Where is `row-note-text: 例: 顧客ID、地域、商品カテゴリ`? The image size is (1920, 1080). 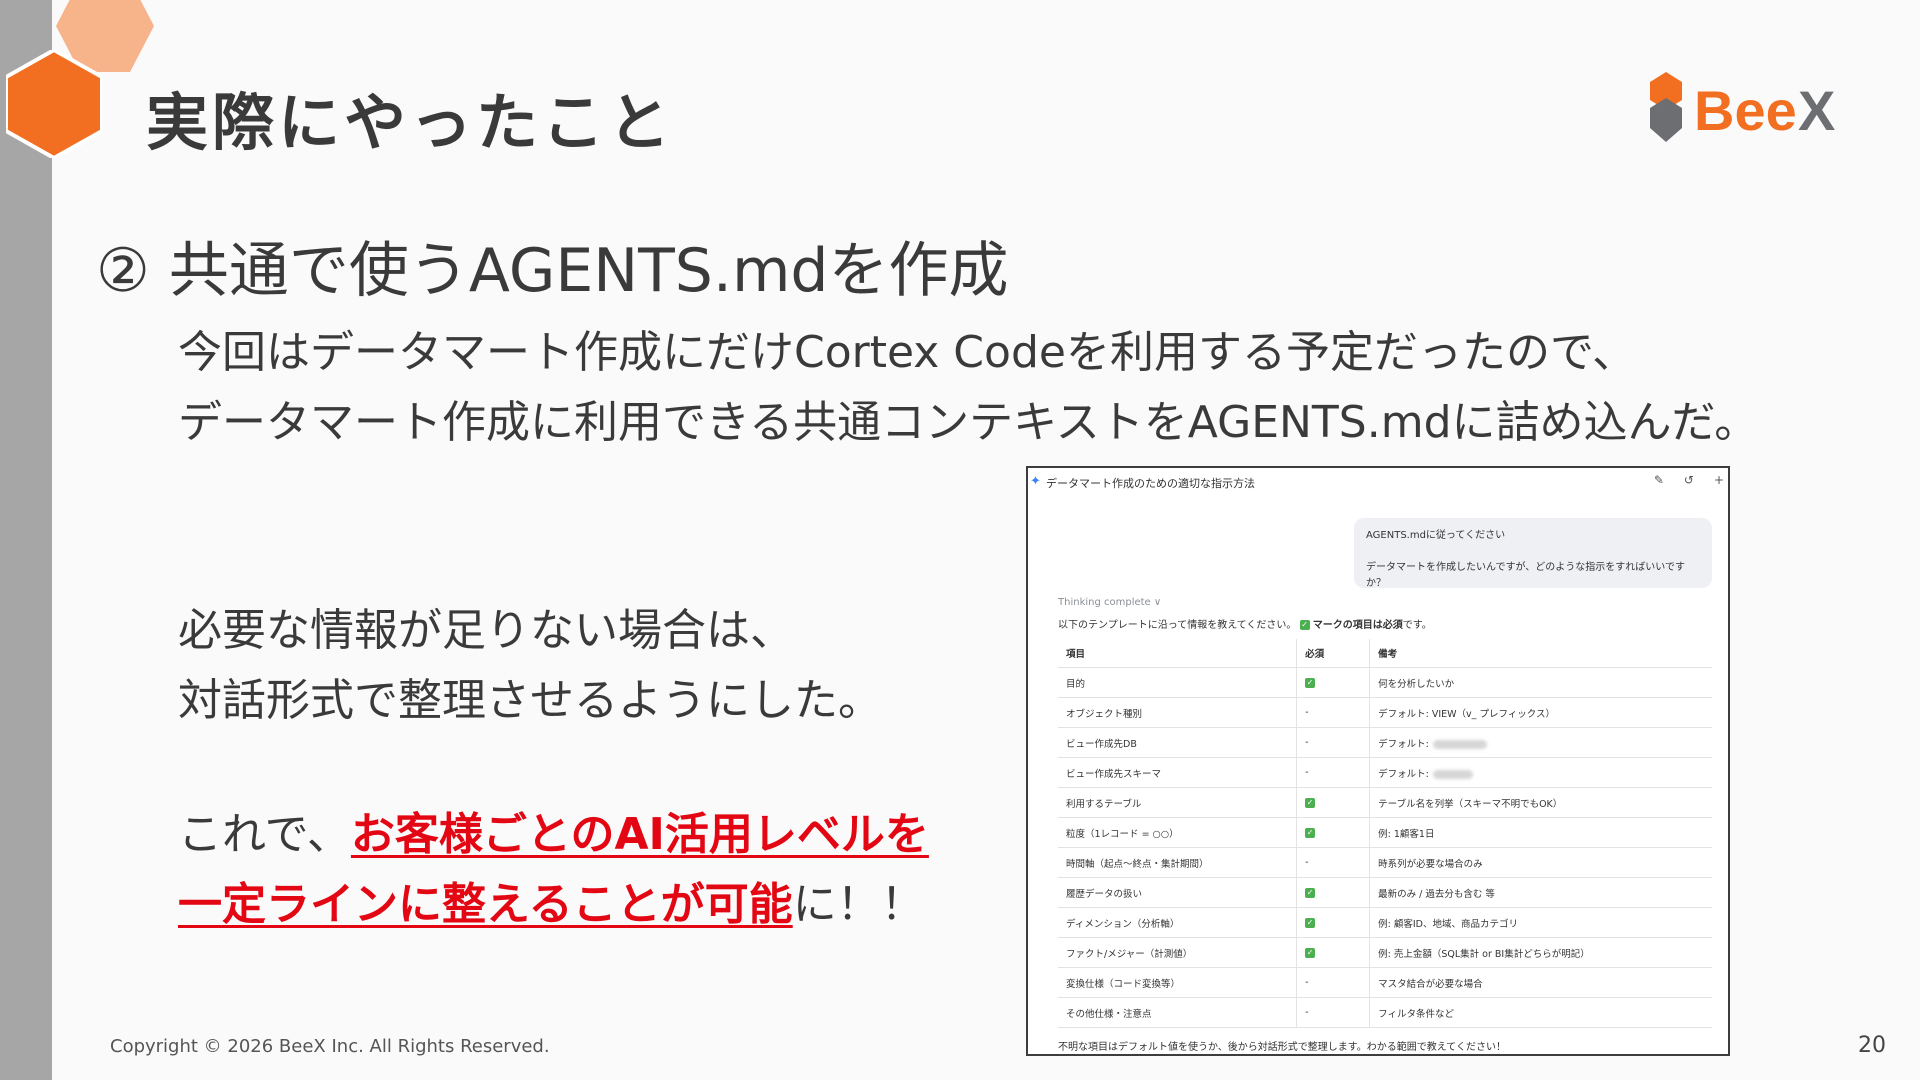 row-note-text: 例: 顧客ID、地域、商品カテゴリ is located at coordinates (1448, 924).